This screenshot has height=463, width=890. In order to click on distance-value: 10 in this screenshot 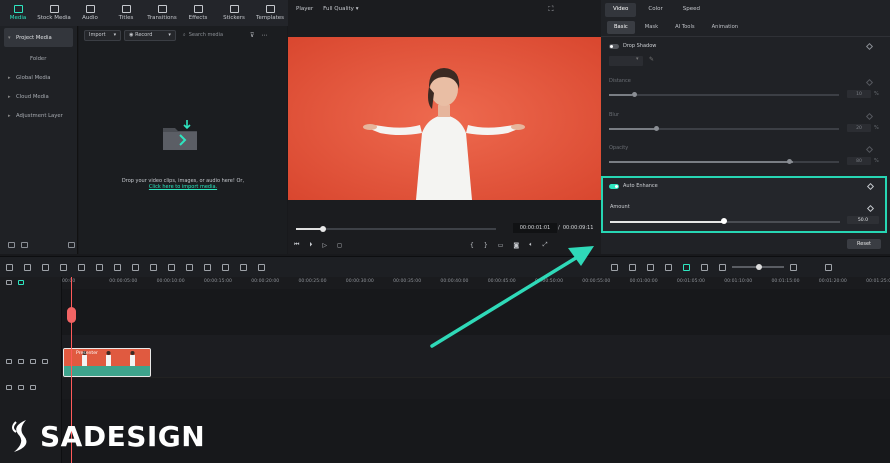, I will do `click(859, 94)`.